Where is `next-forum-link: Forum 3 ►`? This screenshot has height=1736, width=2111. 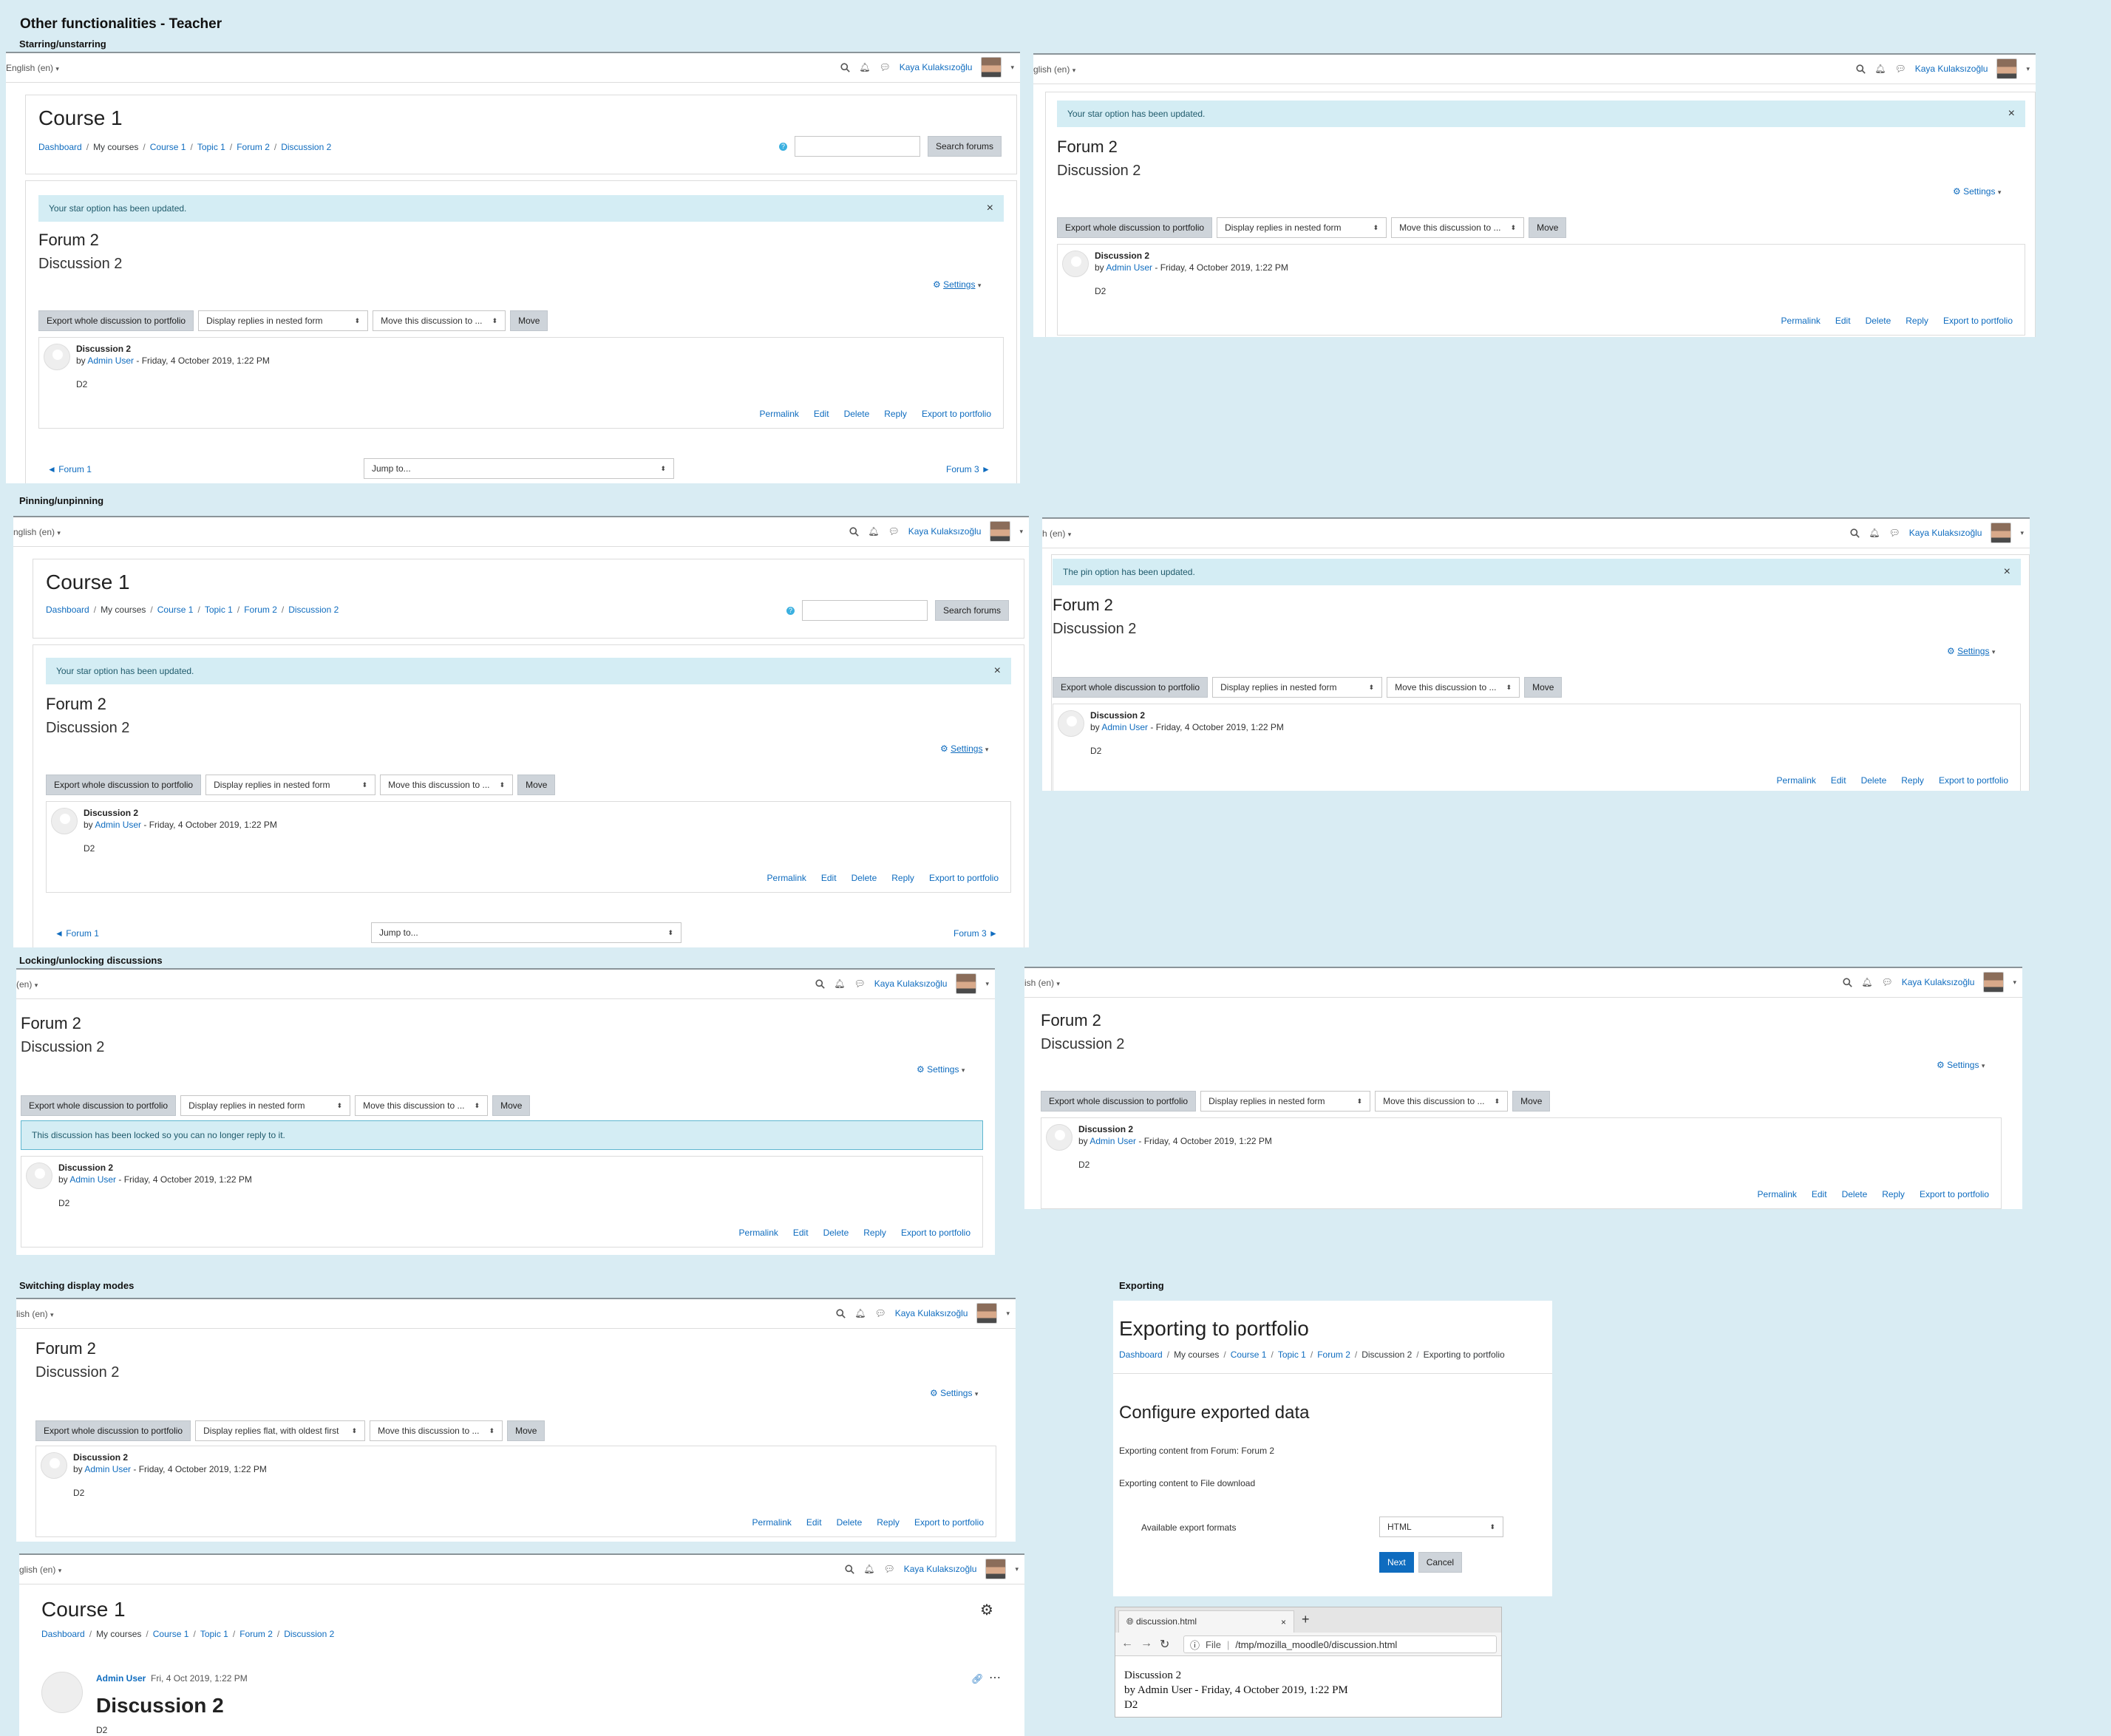
next-forum-link: Forum 3 ► is located at coordinates (968, 469).